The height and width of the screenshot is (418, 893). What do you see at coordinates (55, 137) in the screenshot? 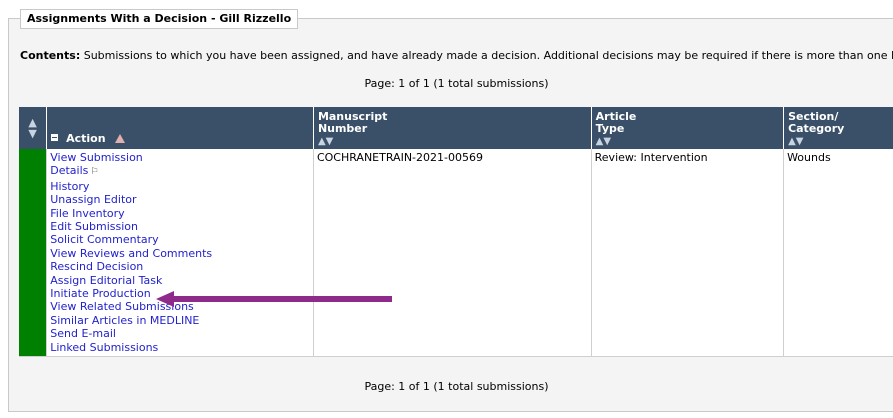
I see `collapse-icon` at bounding box center [55, 137].